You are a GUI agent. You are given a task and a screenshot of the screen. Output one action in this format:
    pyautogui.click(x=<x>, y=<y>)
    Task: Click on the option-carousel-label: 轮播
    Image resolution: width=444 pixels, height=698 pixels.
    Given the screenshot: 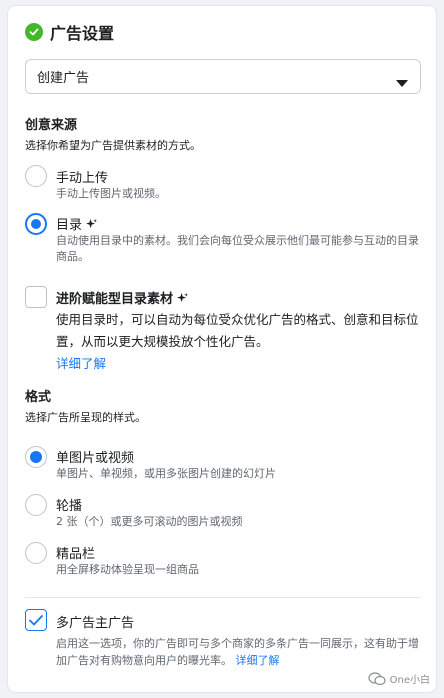 What is the action you would take?
    pyautogui.click(x=69, y=506)
    